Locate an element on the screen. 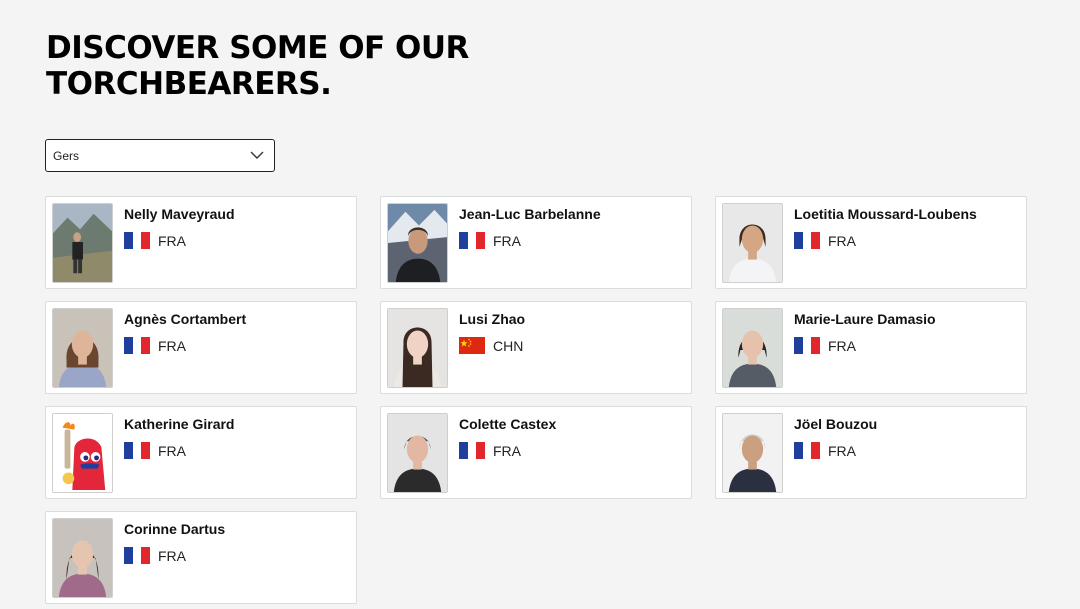 This screenshot has width=1080, height=609. torchbearer-card: Lusi Zhao CHN is located at coordinates (536, 347).